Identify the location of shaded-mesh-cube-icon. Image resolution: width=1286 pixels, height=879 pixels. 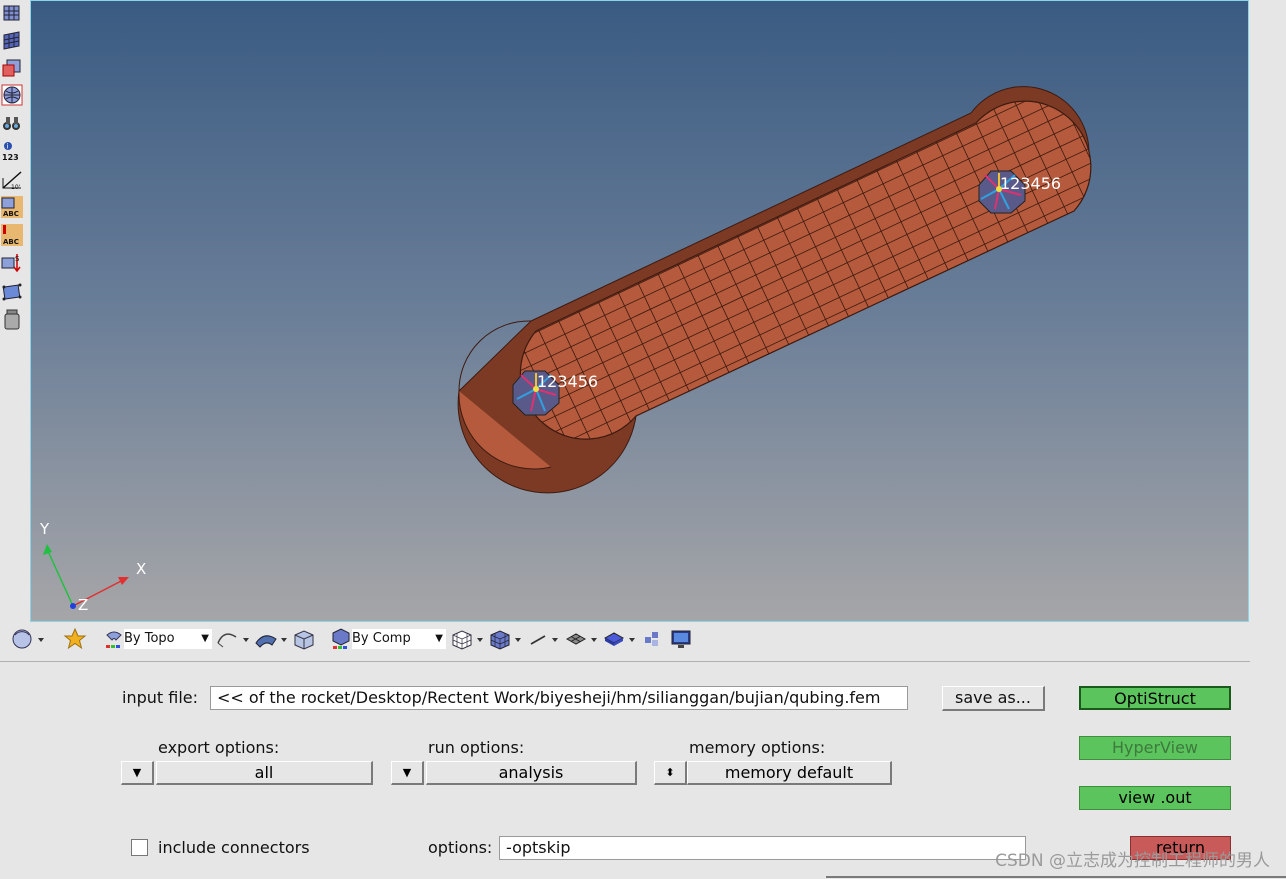
(507, 639).